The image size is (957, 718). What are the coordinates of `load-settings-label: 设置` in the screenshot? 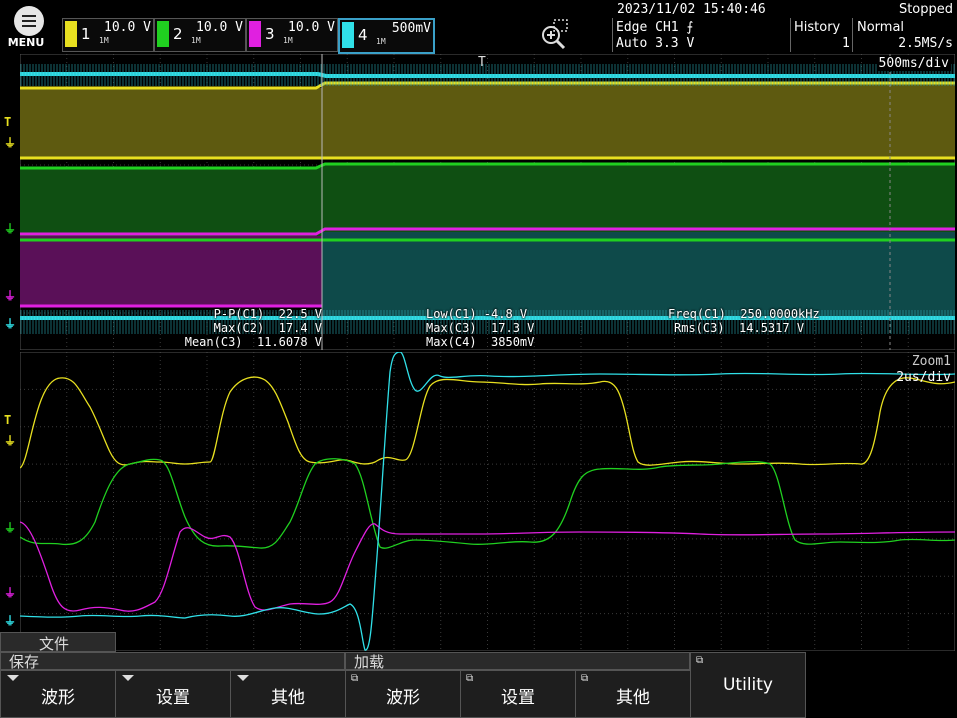 It's located at (518, 698).